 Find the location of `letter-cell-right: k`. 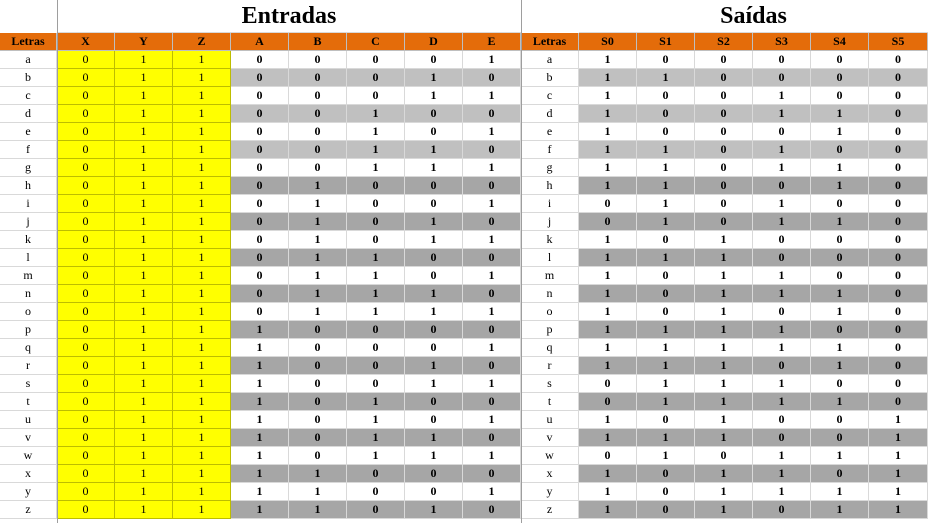

letter-cell-right: k is located at coordinates (550, 240).